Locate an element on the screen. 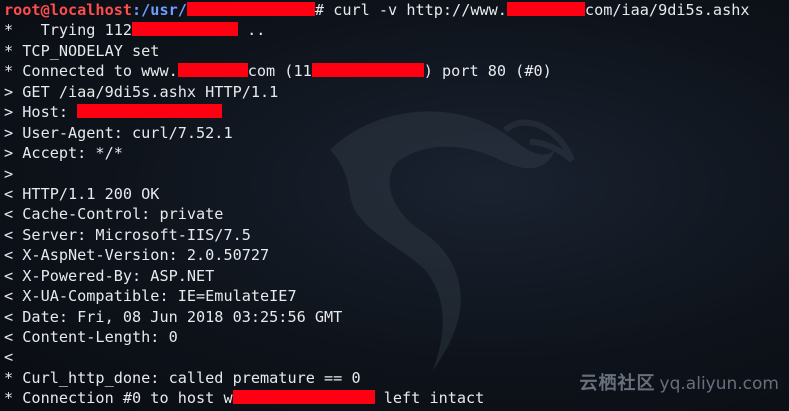  prompt-path: :/usr/ is located at coordinates (159, 10).